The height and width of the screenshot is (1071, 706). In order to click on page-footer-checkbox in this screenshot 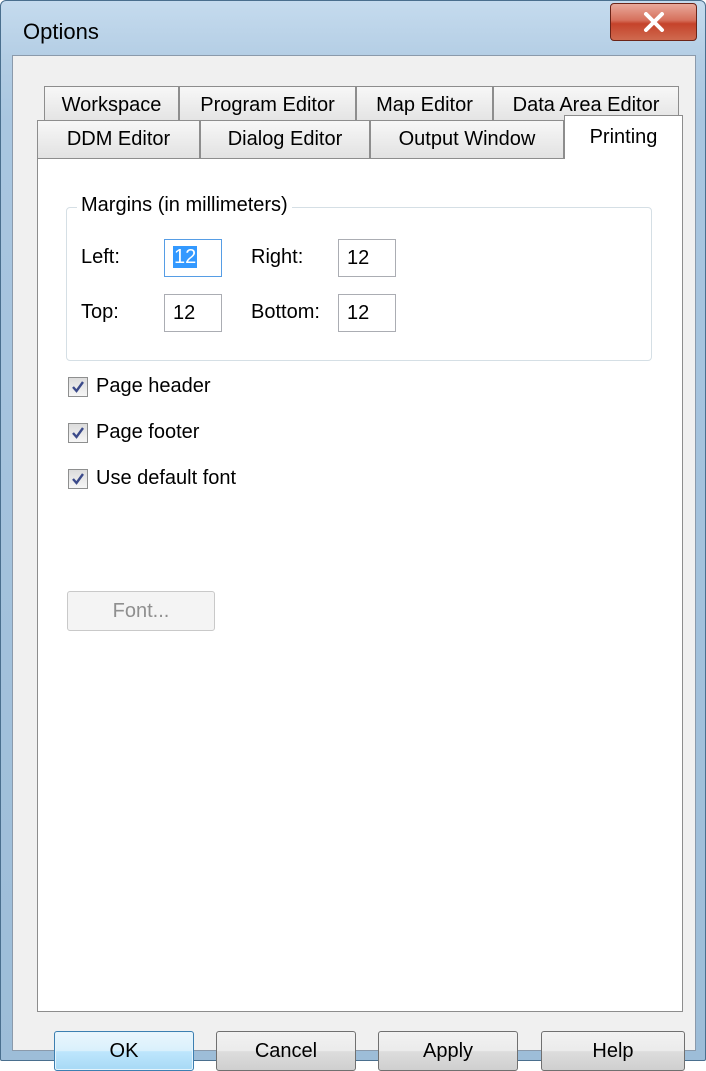, I will do `click(78, 432)`.